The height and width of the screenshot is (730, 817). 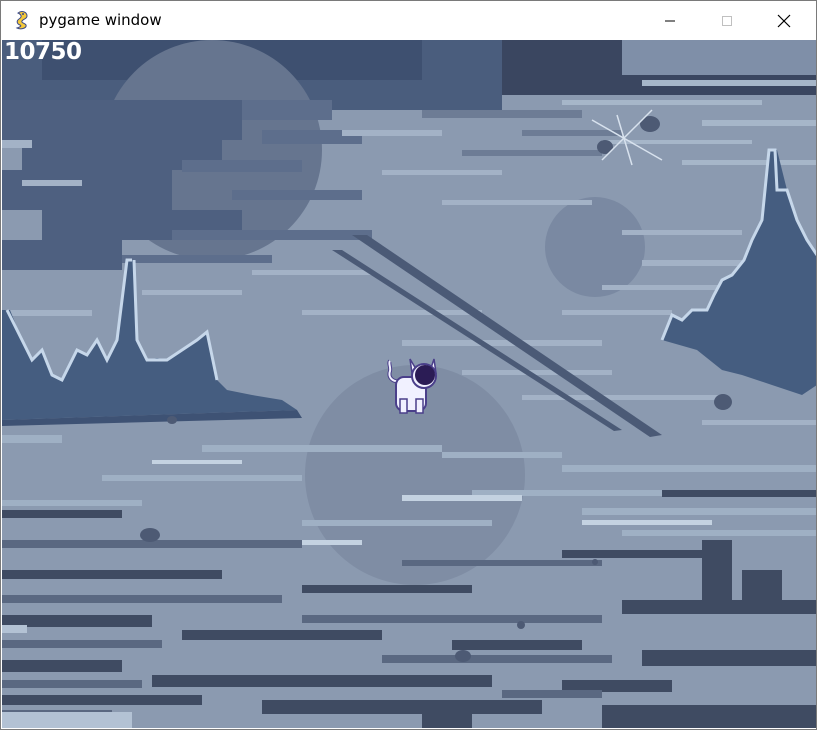 I want to click on close-icon, so click(x=784, y=20).